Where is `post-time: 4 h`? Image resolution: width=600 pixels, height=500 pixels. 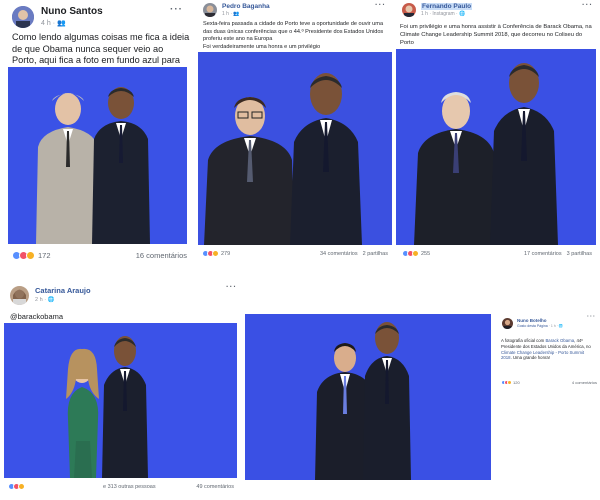
post-time: 4 h is located at coordinates (46, 23).